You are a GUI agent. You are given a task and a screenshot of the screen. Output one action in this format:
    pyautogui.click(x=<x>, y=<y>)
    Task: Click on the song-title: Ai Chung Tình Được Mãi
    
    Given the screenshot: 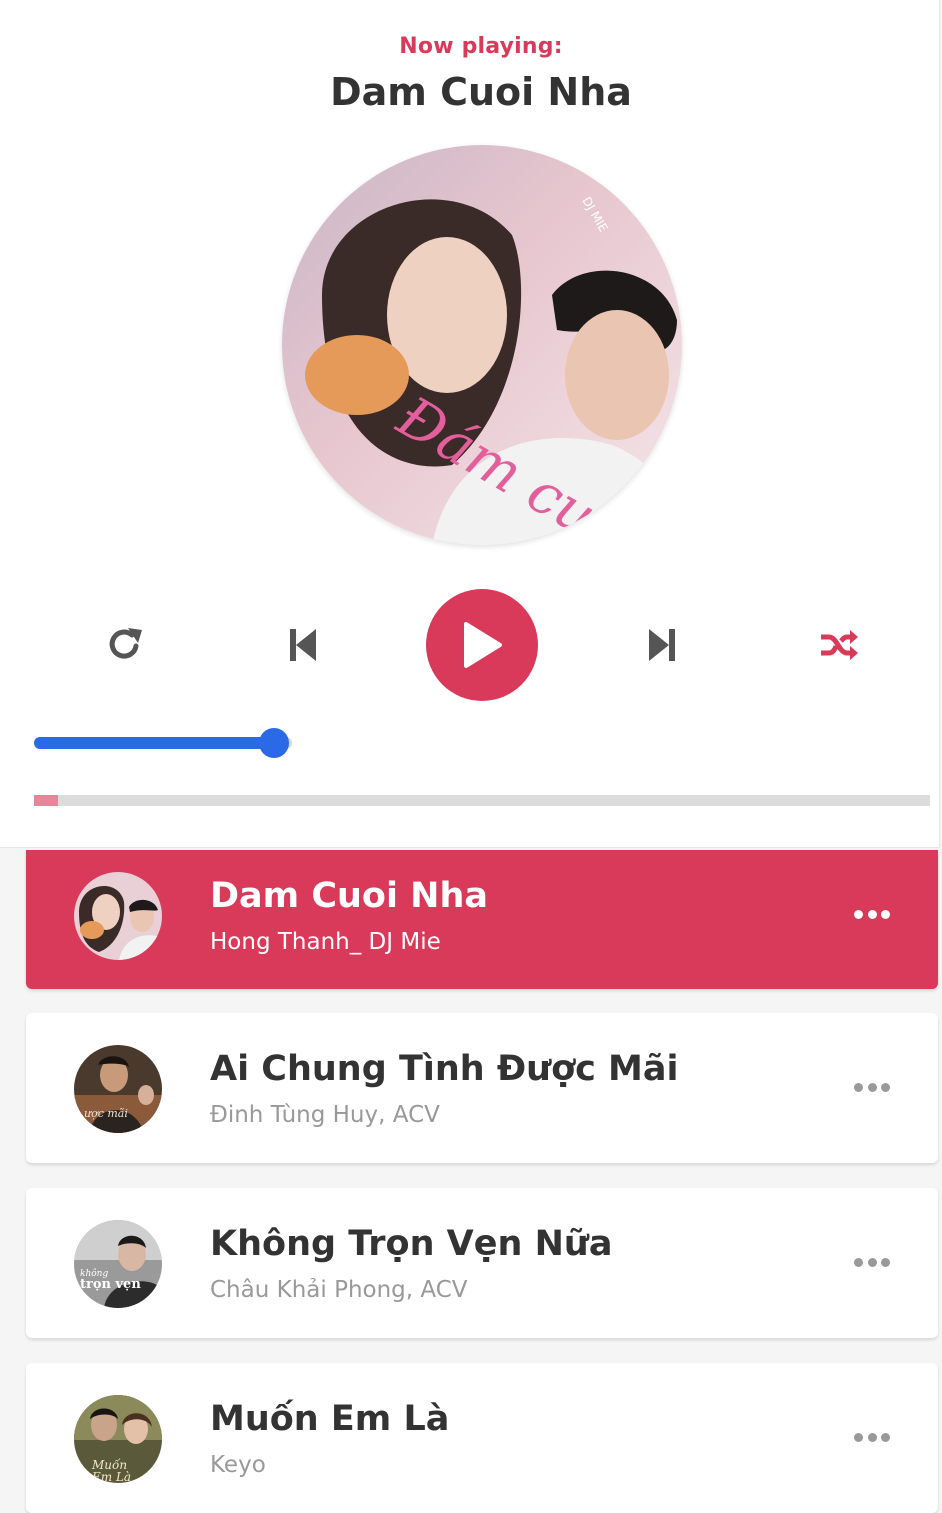 What is the action you would take?
    pyautogui.click(x=444, y=1069)
    